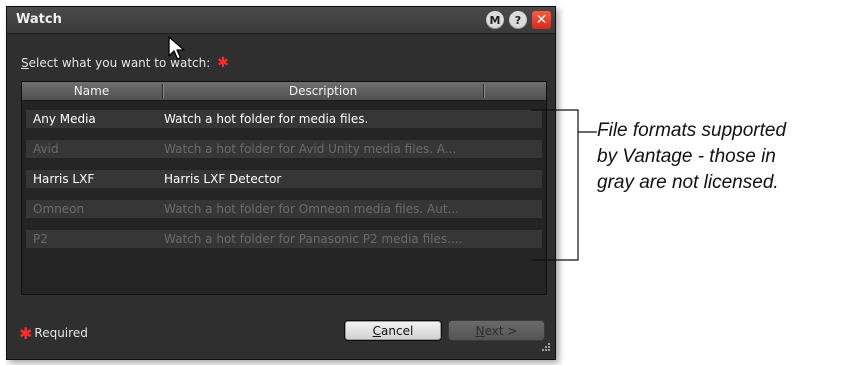 This screenshot has height=365, width=846. I want to click on row-name: Any Media, so click(64, 119).